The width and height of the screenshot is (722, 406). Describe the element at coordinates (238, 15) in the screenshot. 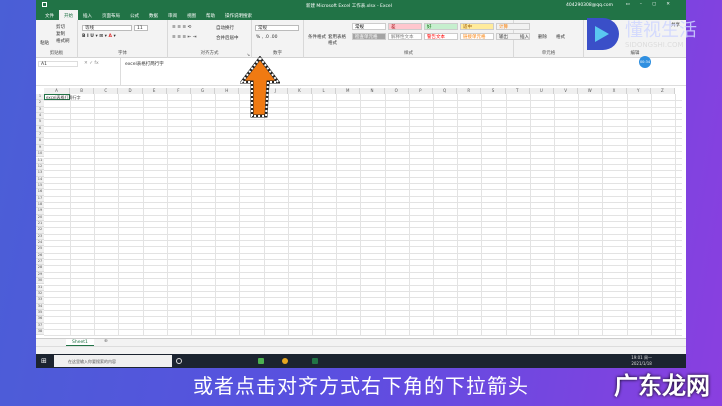

I see `tab-9: 操作说明搜索` at that location.